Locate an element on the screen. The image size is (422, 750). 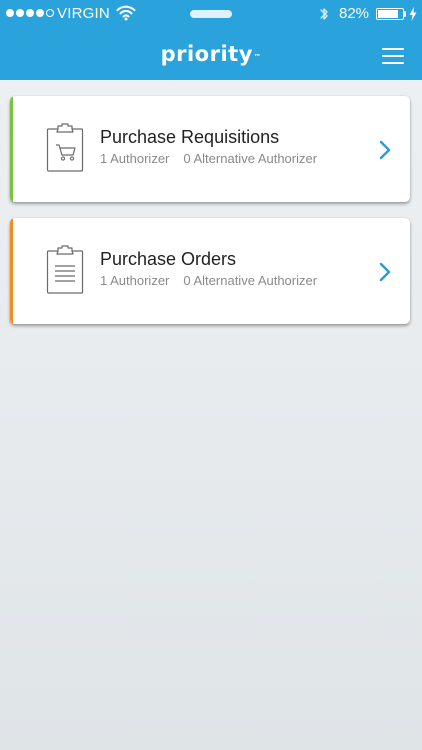
card-title: Purchase Requisitions is located at coordinates (190, 137).